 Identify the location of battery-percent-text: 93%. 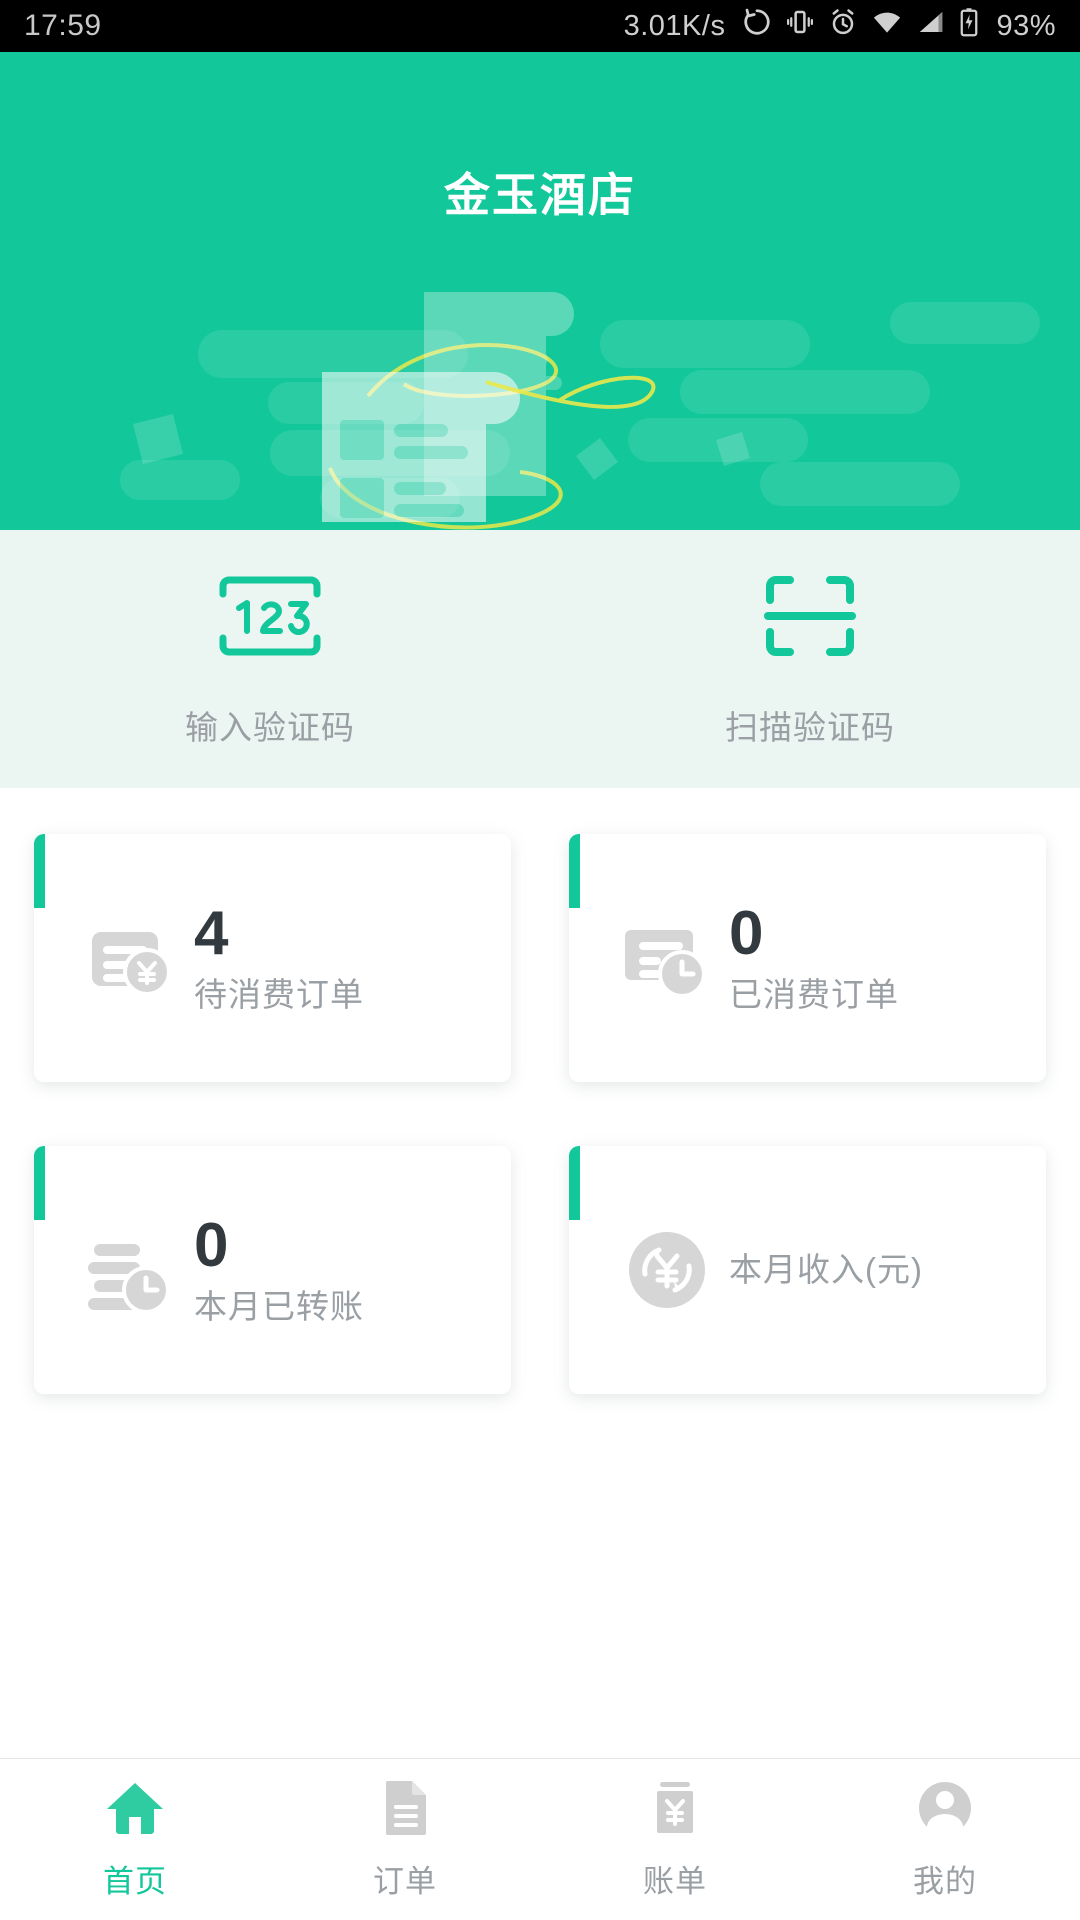
(1026, 25).